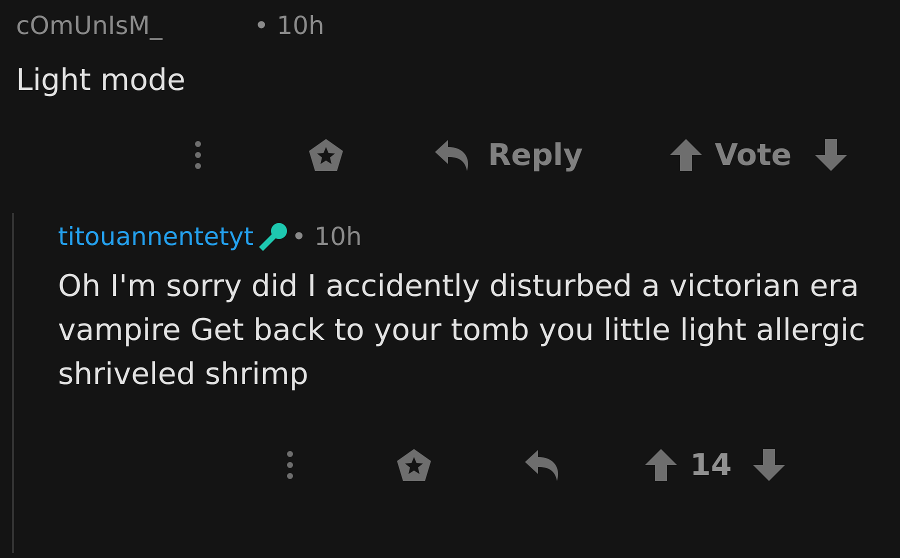  What do you see at coordinates (508, 155) in the screenshot?
I see `reply-button: Reply` at bounding box center [508, 155].